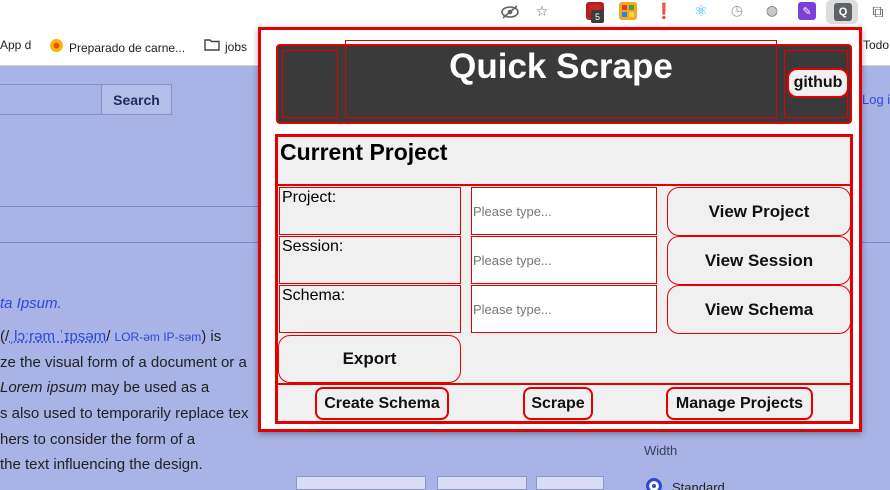 Image resolution: width=890 pixels, height=490 pixels. I want to click on export-button: Export, so click(369, 359).